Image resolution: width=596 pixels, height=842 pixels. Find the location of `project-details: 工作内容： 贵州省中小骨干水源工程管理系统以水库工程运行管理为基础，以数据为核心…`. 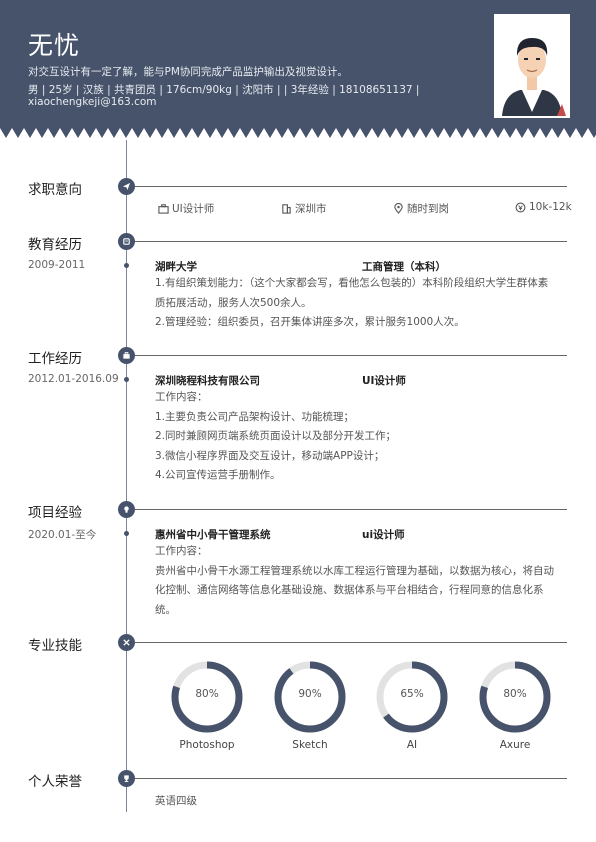

project-details: 工作内容： 贵州省中小骨干水源工程管理系统以水库工程运行管理为基础，以数据为核心… is located at coordinates (361, 581).